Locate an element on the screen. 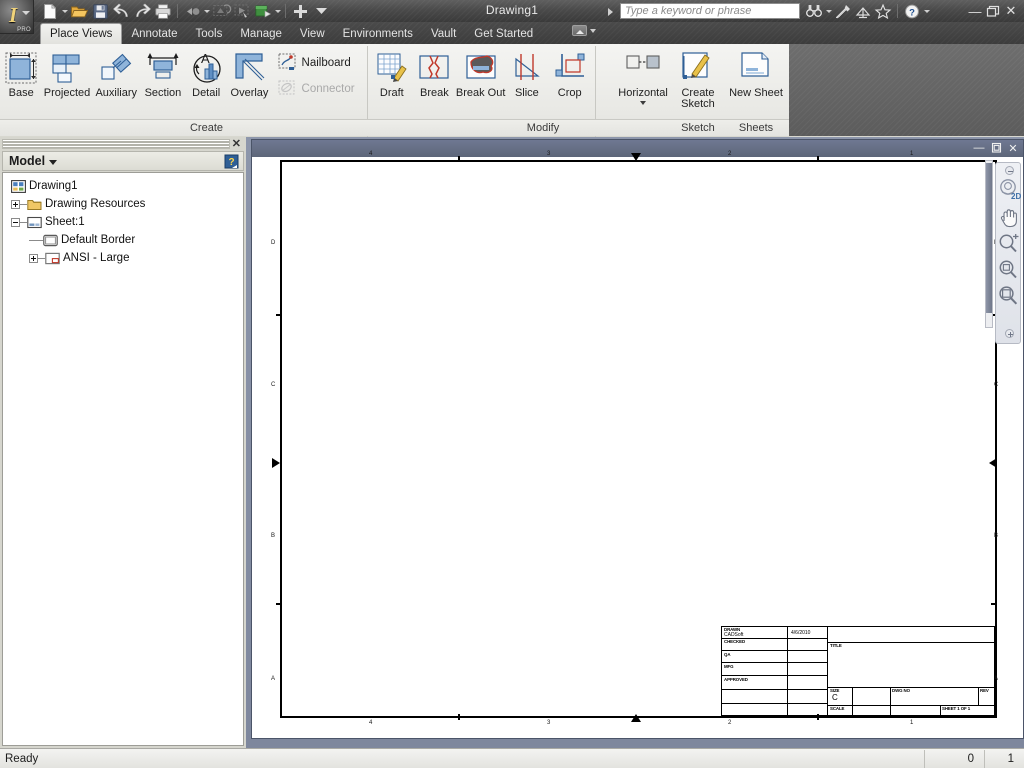 The image size is (1024, 768). vertical-scrollbar is located at coordinates (989, 244).